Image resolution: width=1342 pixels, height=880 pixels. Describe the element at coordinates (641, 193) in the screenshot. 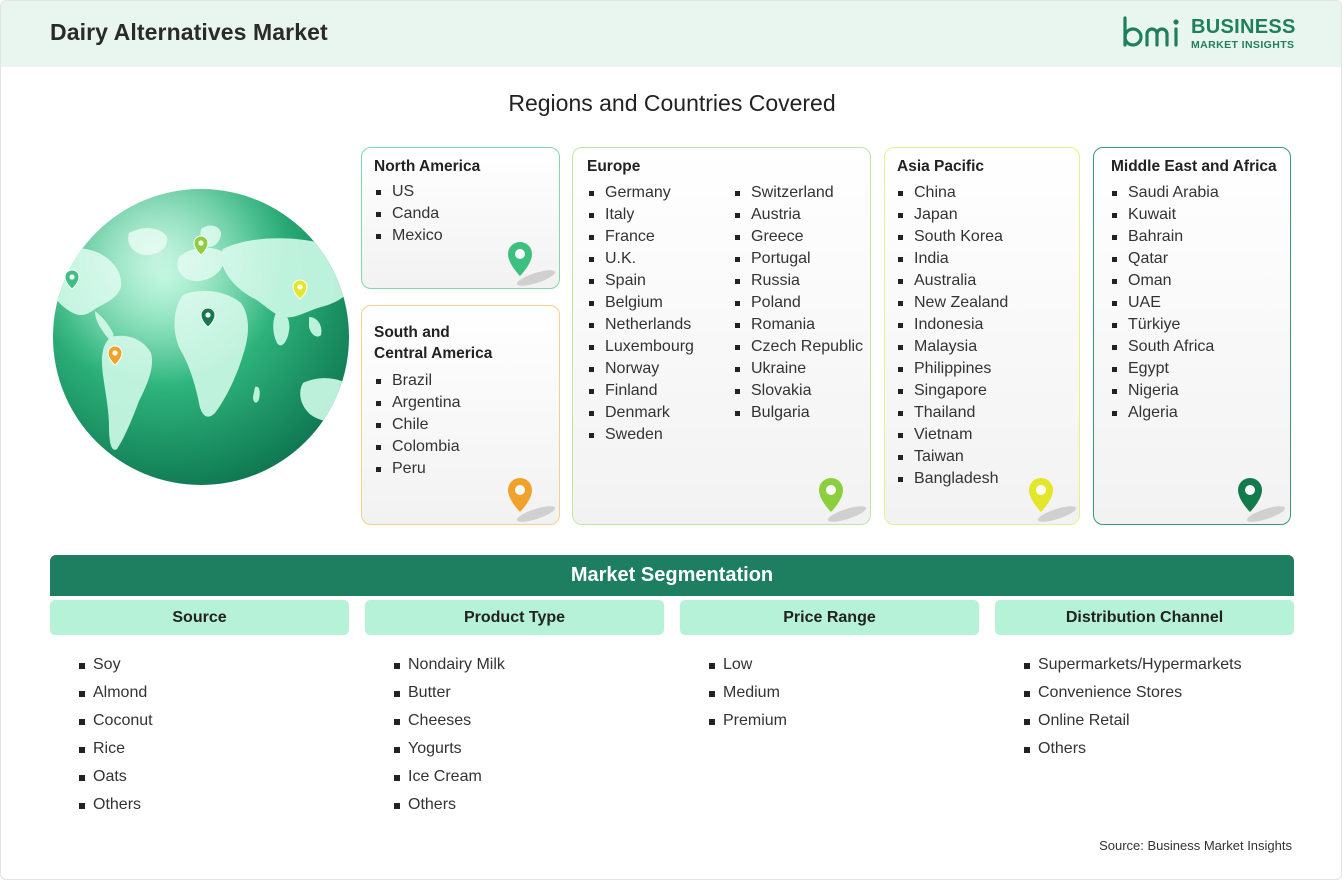

I see `country-item: Germany` at that location.